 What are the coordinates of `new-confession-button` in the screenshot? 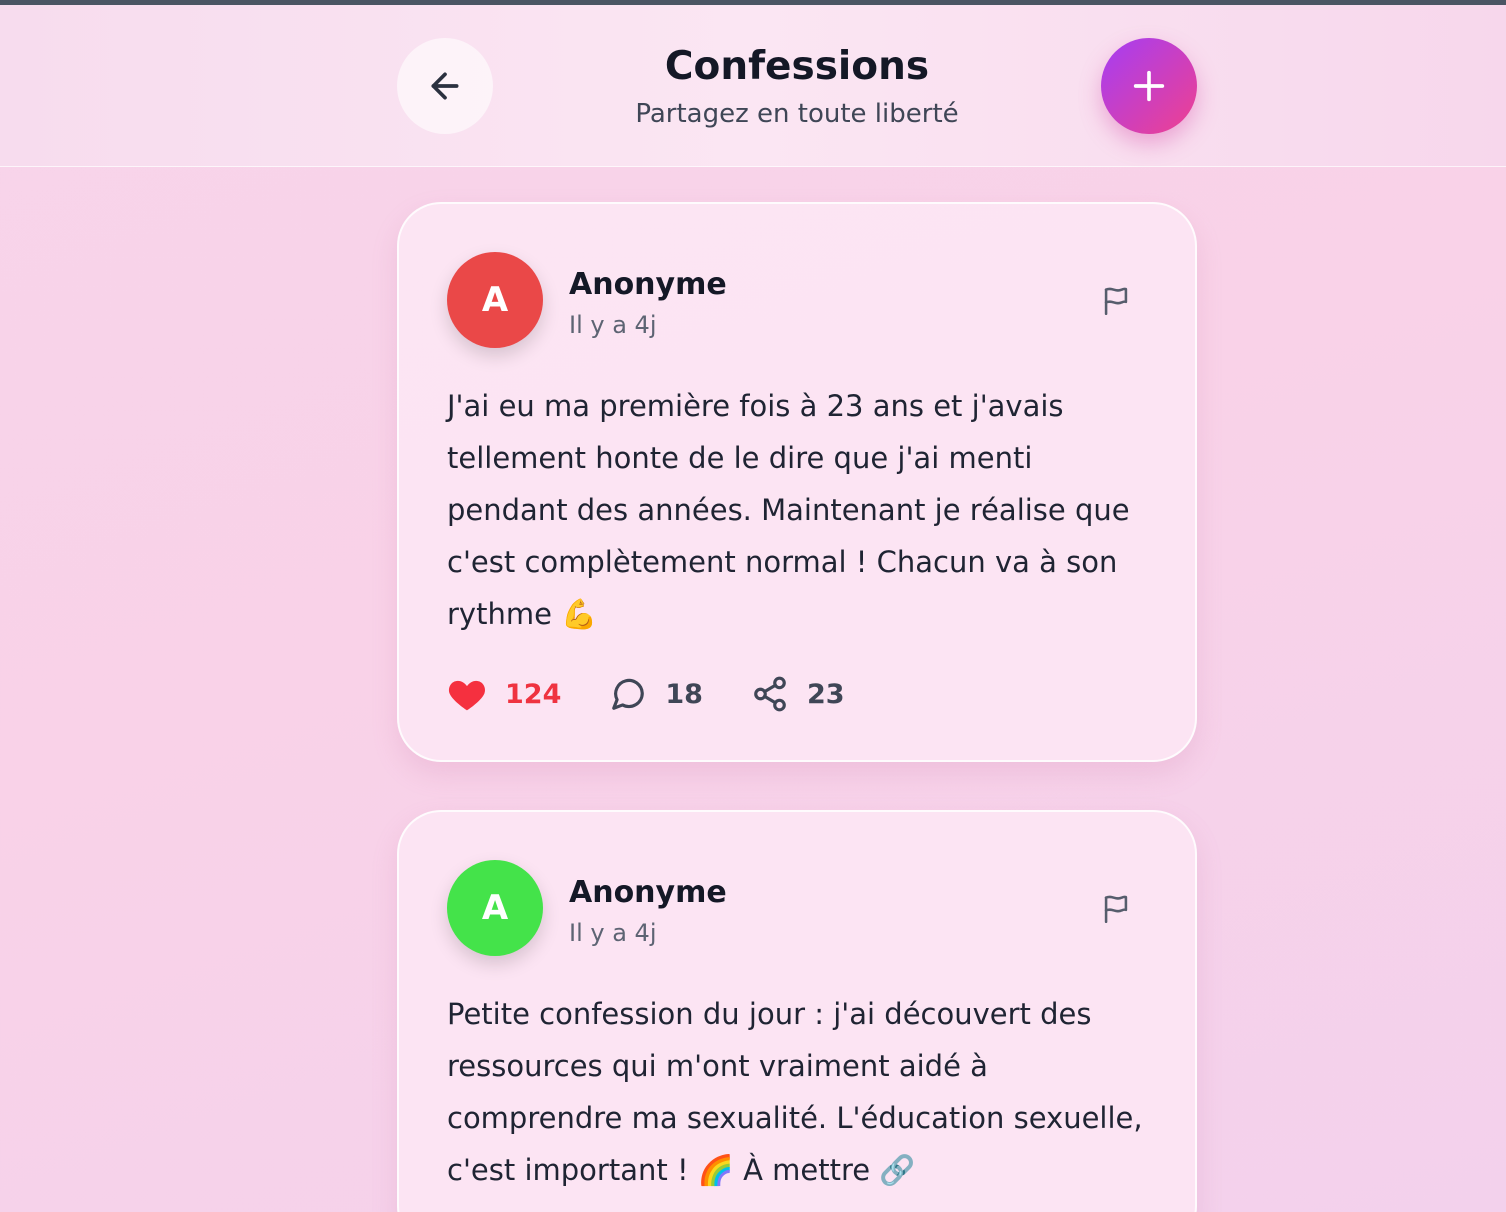 It's located at (1149, 86).